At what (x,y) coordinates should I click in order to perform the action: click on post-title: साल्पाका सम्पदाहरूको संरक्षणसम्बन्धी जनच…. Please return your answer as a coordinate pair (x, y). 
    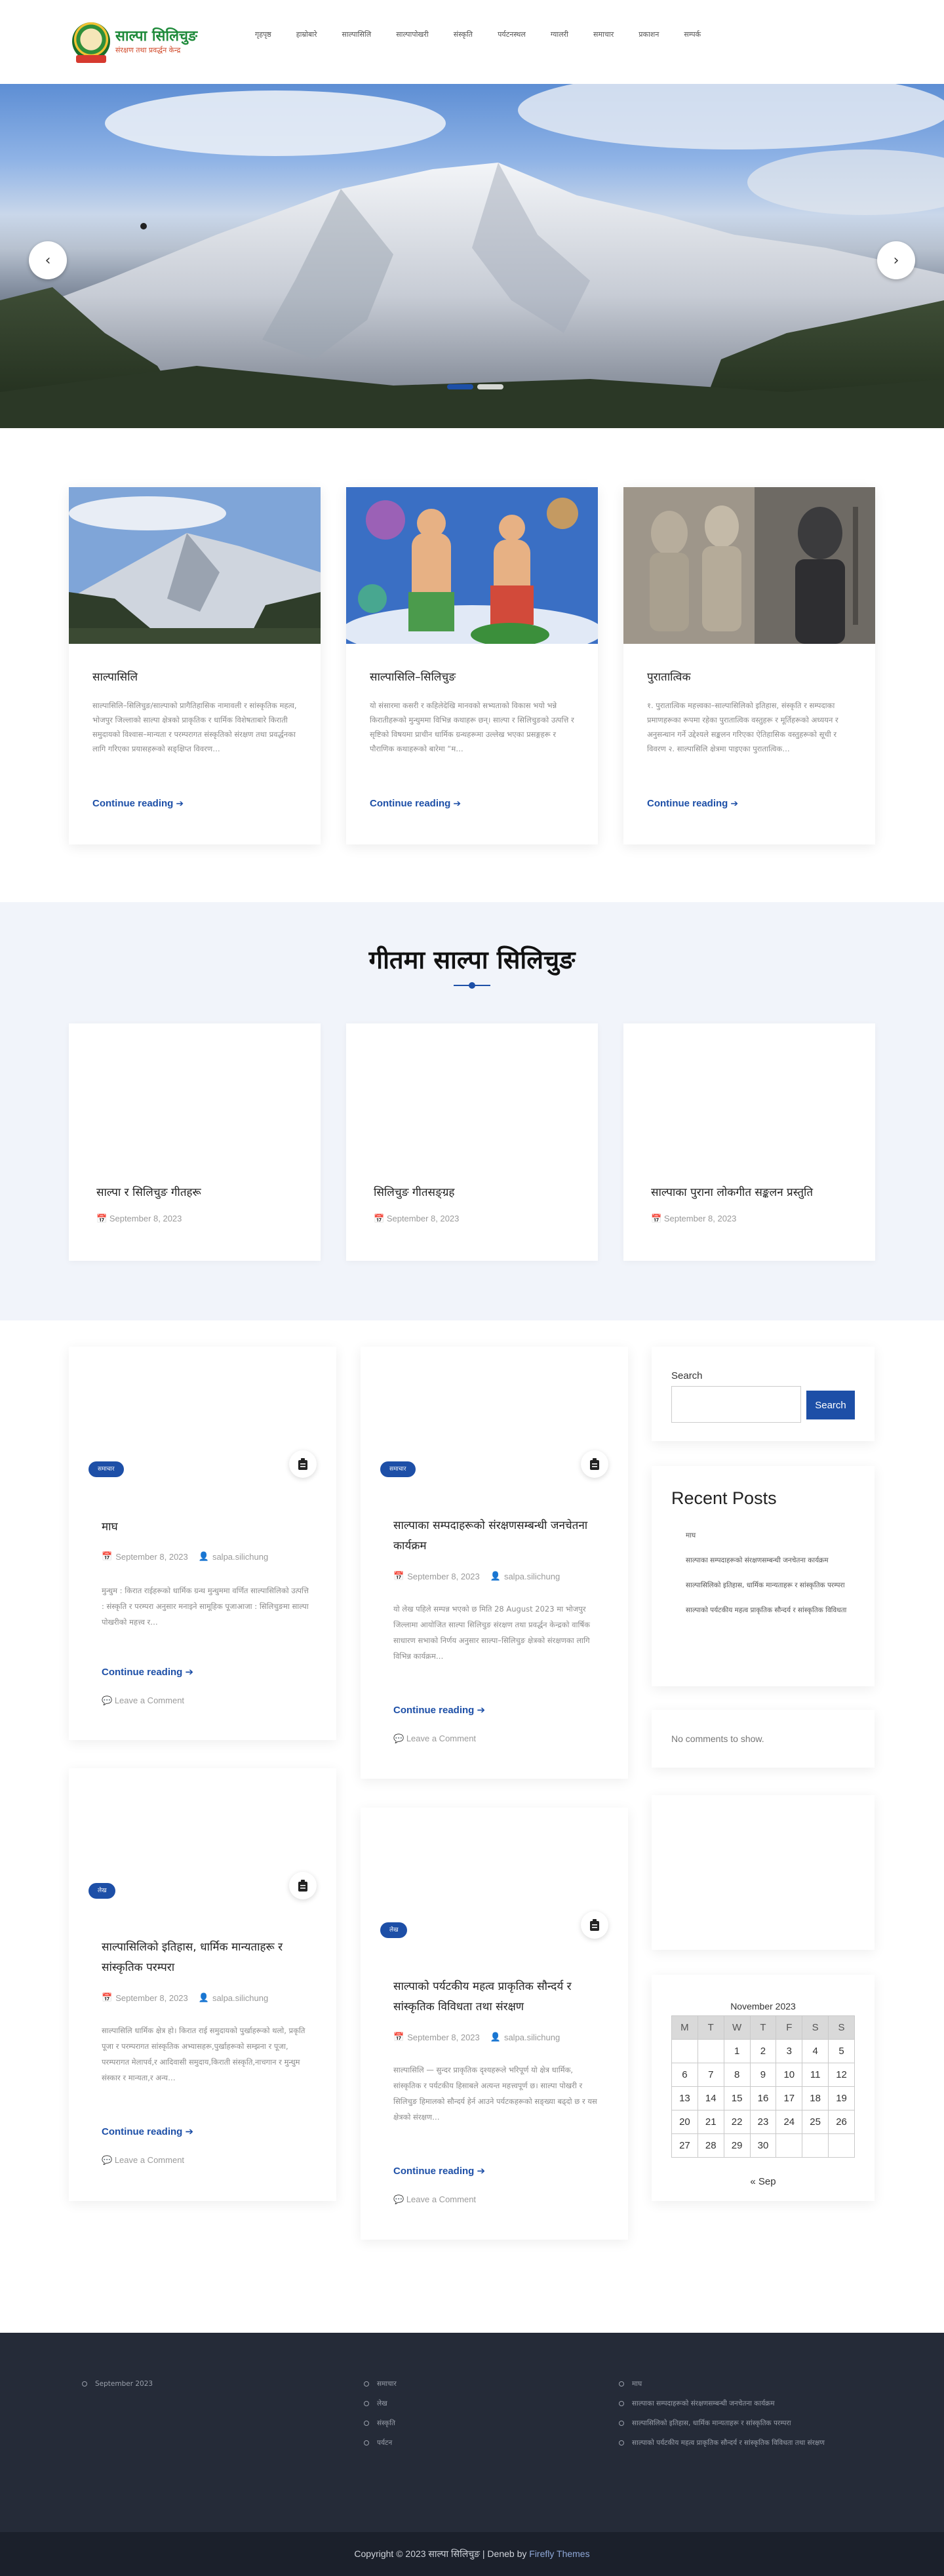
    Looking at the image, I should click on (498, 1536).